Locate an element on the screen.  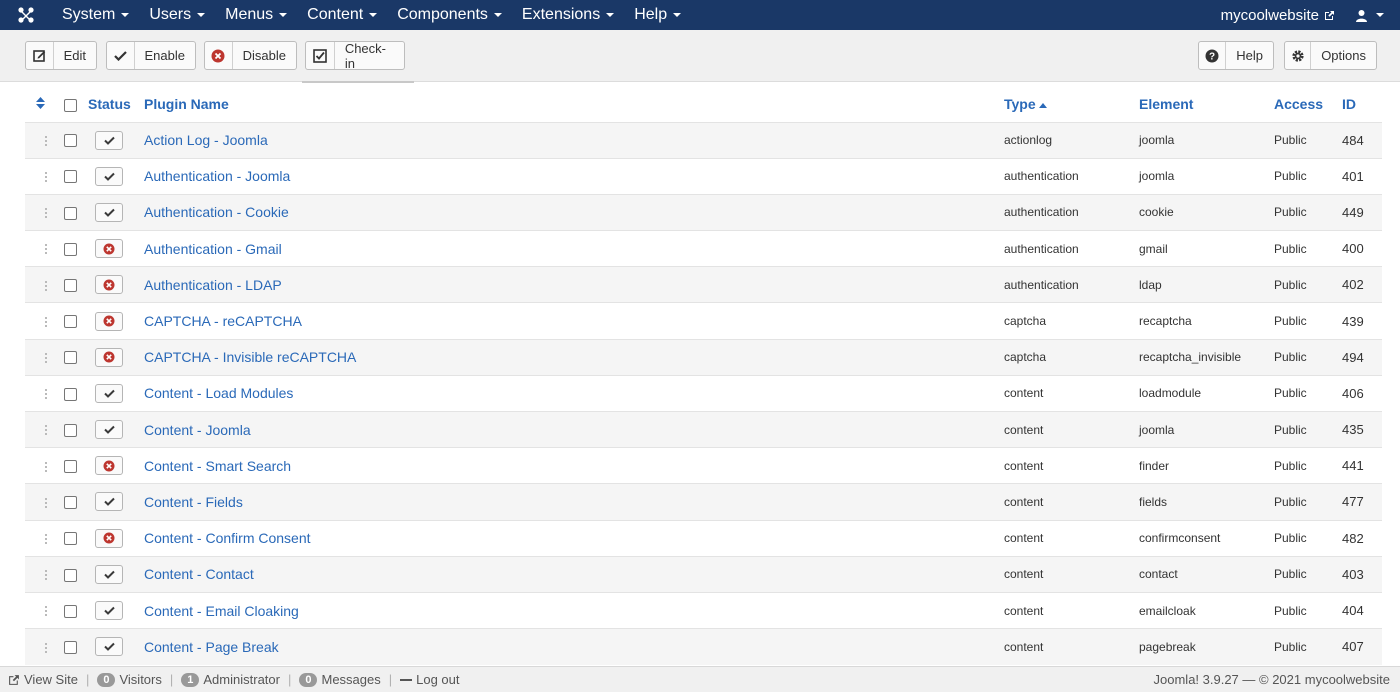
id-header: ID is located at coordinates (1362, 104).